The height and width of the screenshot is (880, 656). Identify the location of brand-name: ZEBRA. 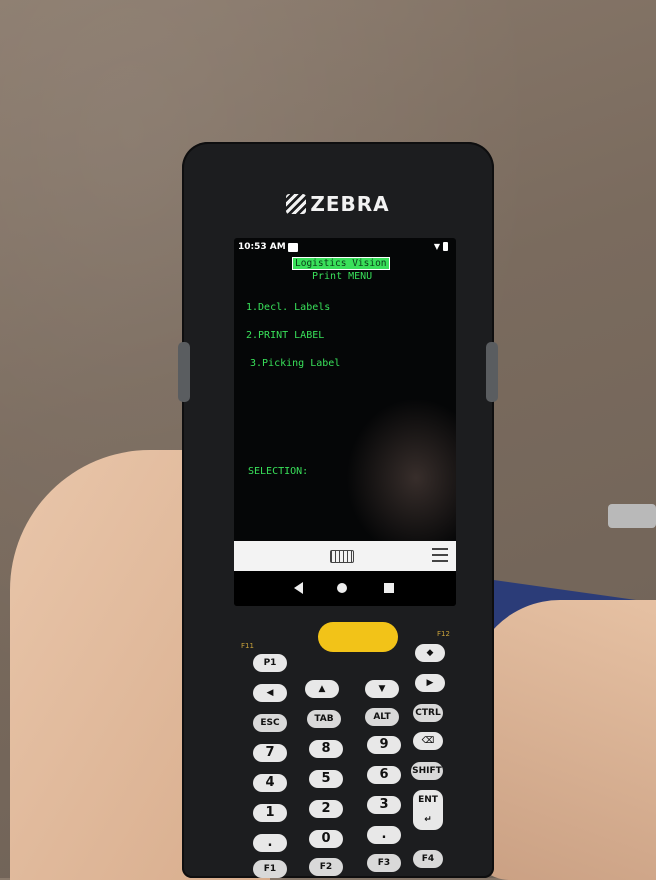
(350, 204).